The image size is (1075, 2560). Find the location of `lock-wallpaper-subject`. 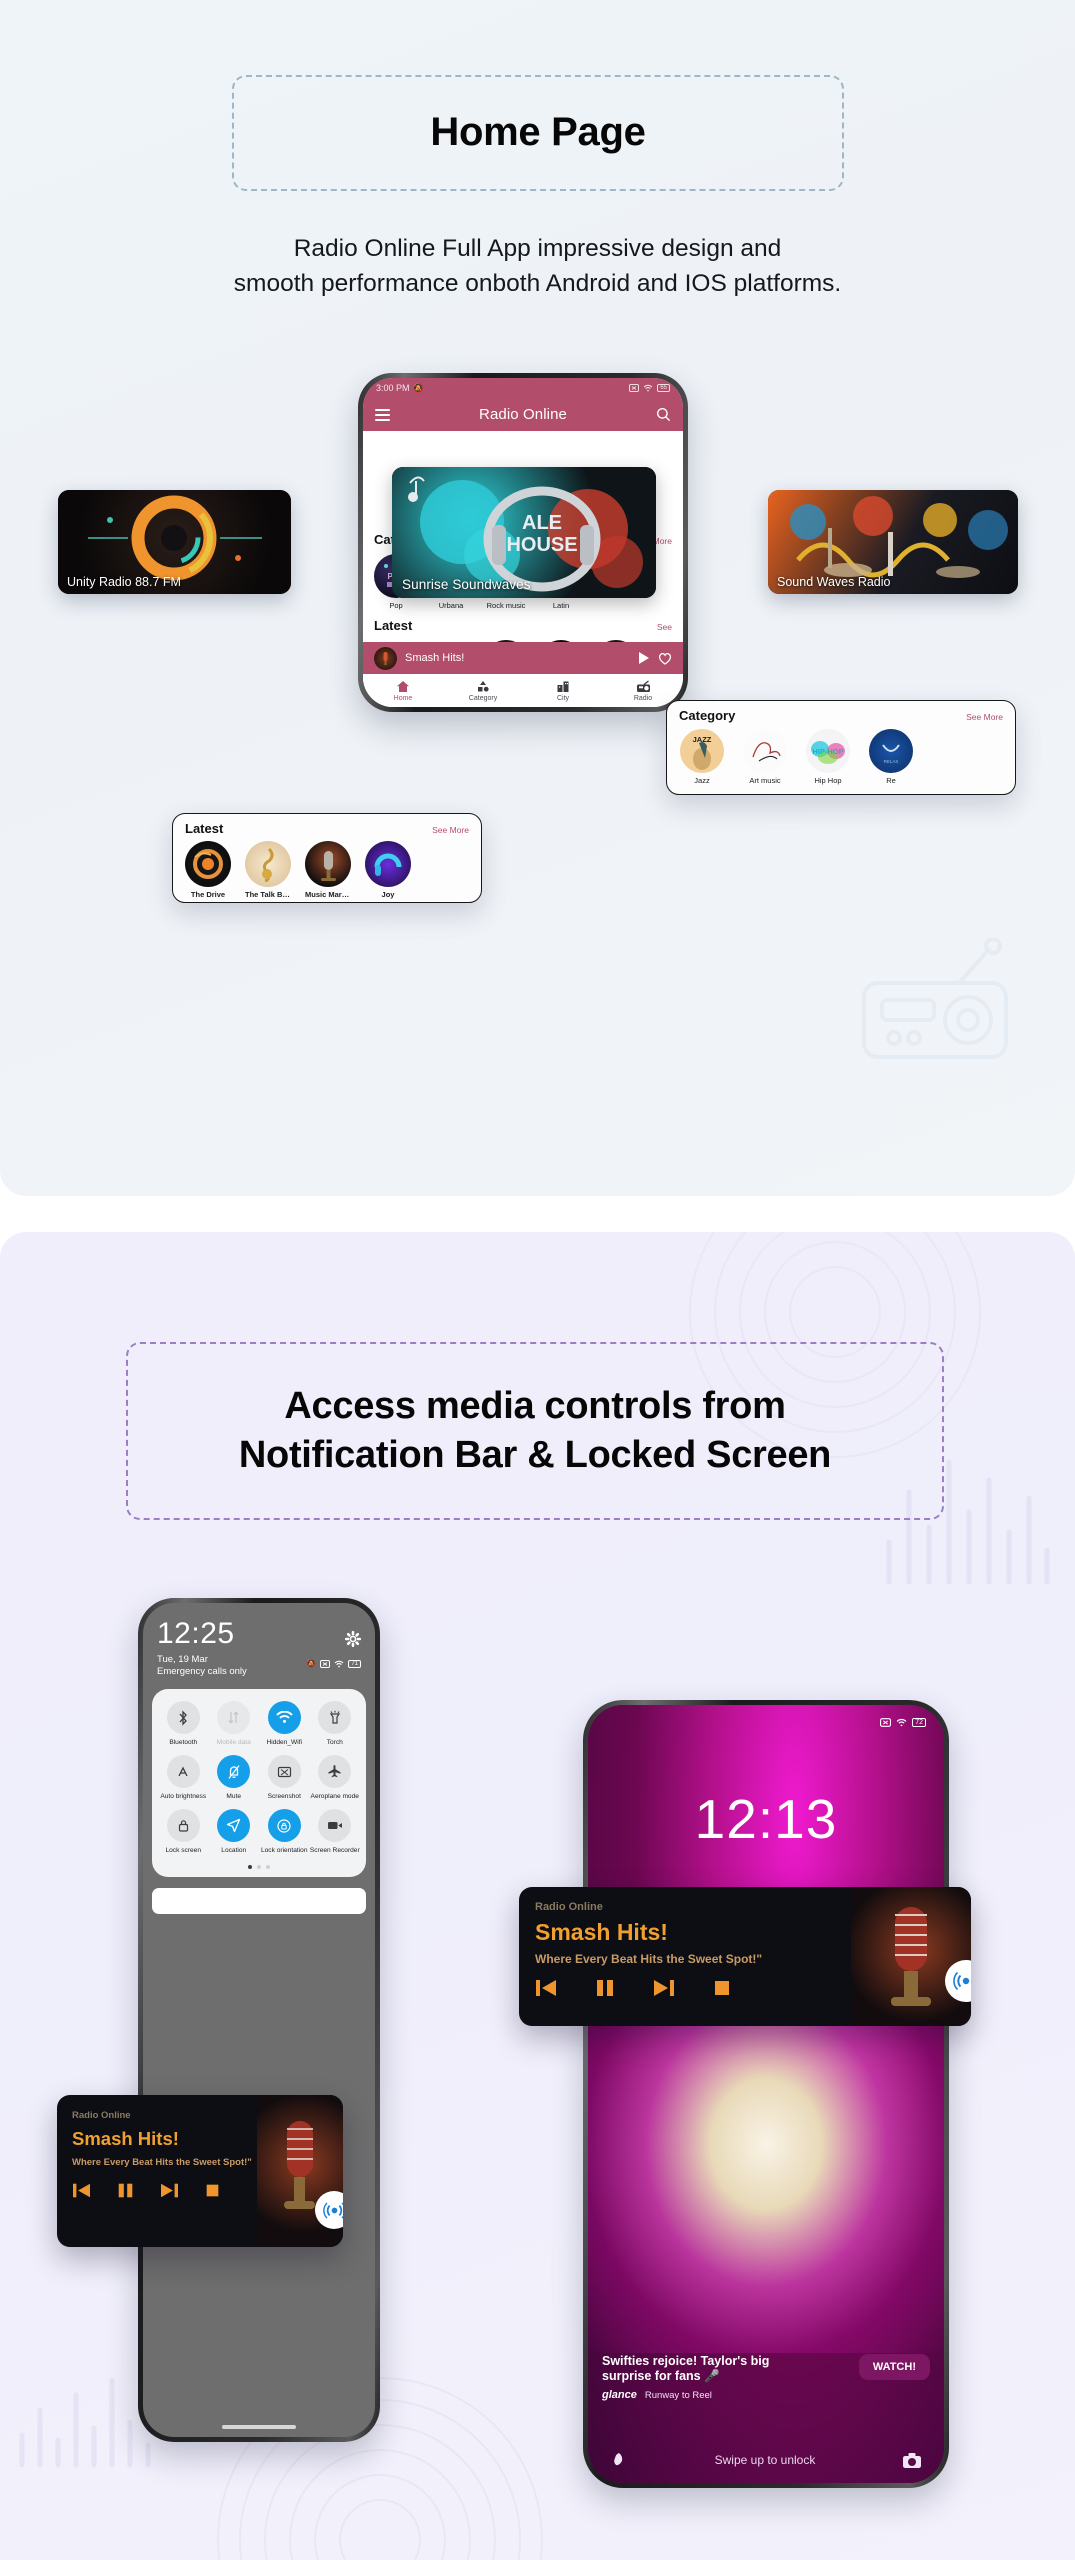

lock-wallpaper-subject is located at coordinates (766, 2179).